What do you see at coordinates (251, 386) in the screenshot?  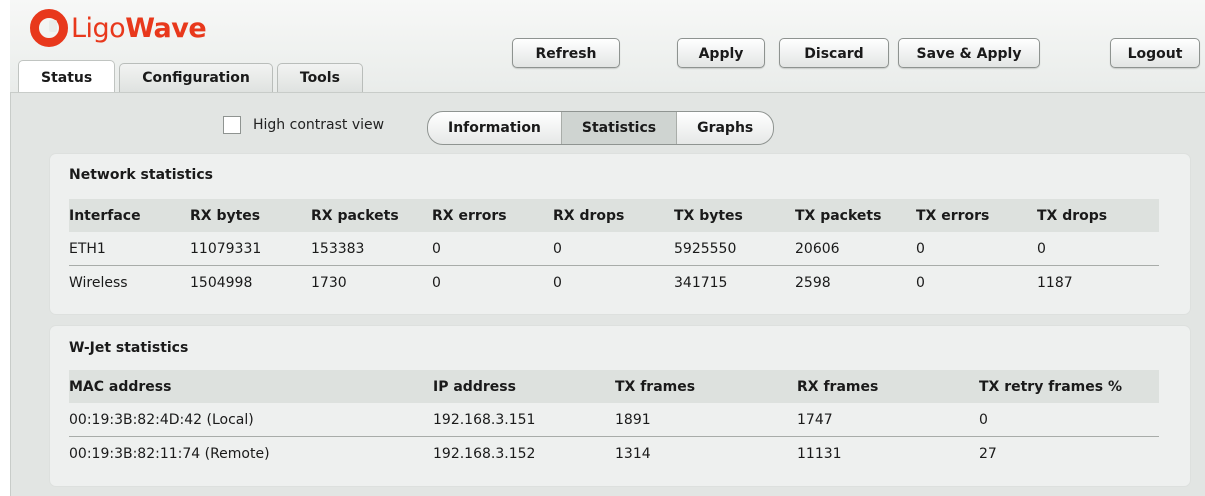 I see `col-mac-address: MAC address` at bounding box center [251, 386].